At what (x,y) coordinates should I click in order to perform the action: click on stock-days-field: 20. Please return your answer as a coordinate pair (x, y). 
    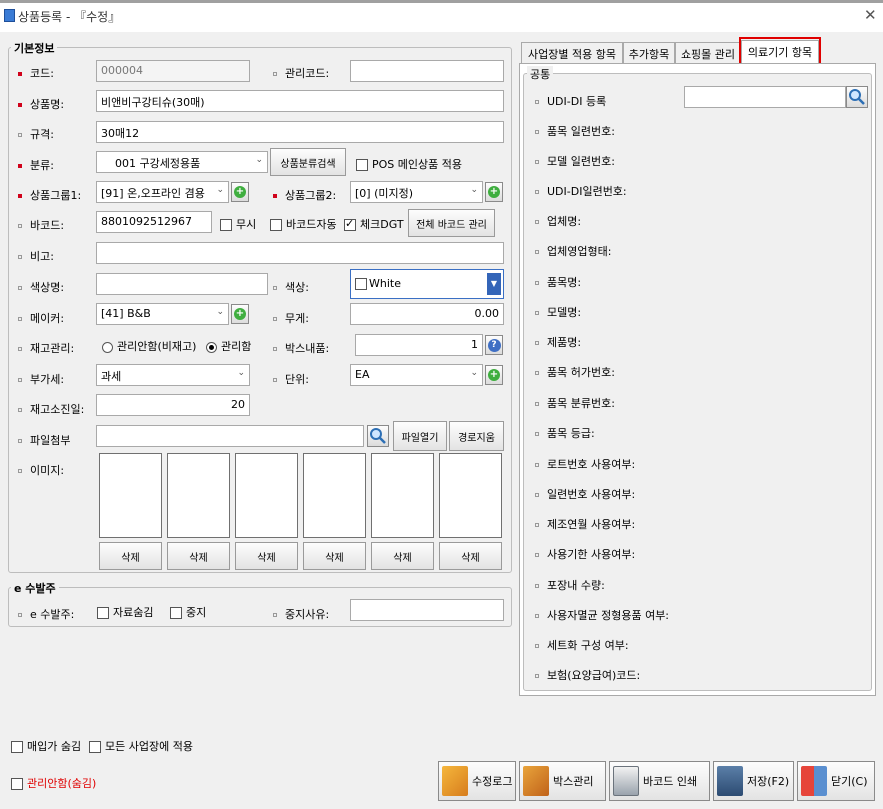
    Looking at the image, I should click on (173, 405).